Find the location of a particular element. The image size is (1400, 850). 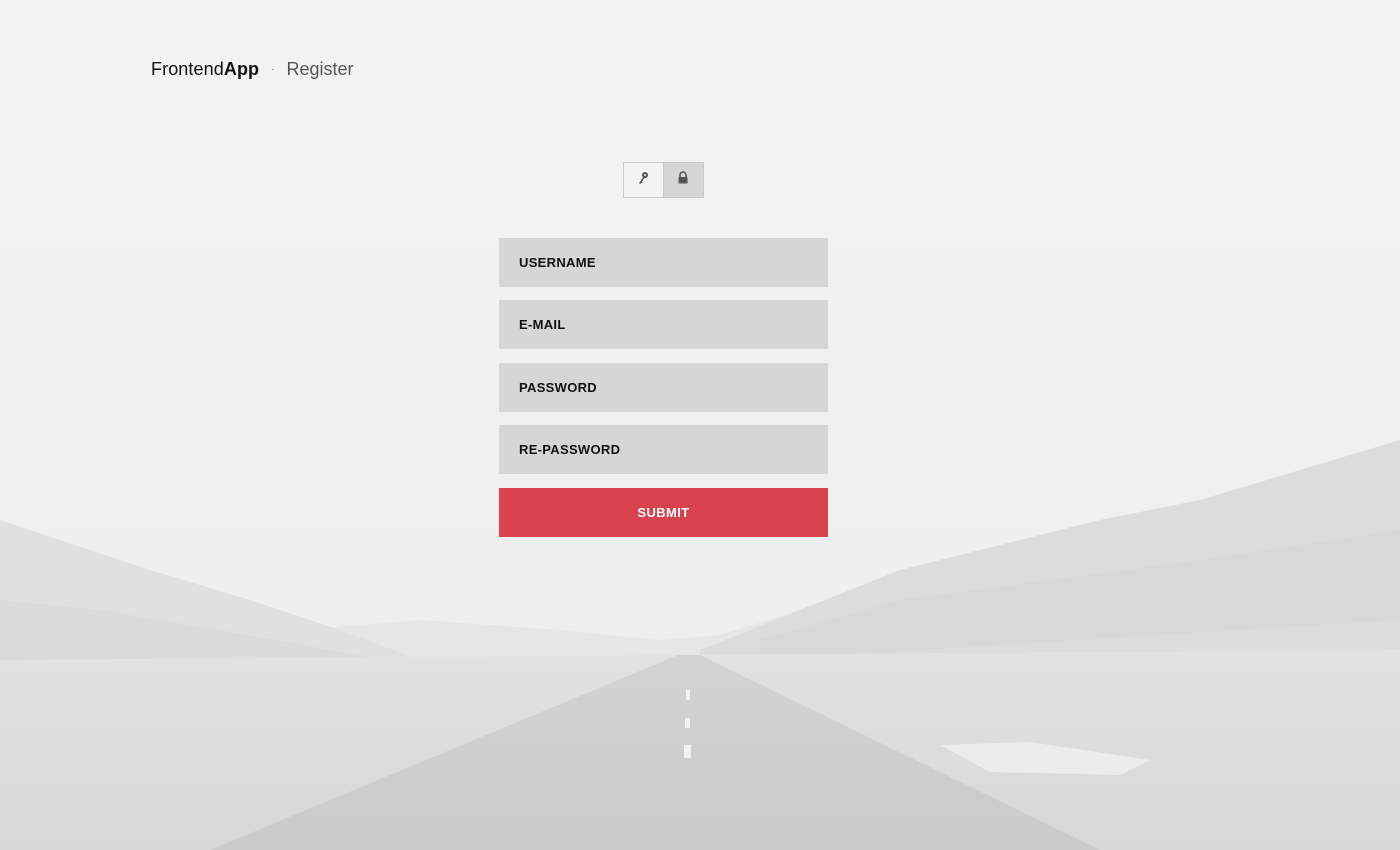

login-mode-button is located at coordinates (644, 180).